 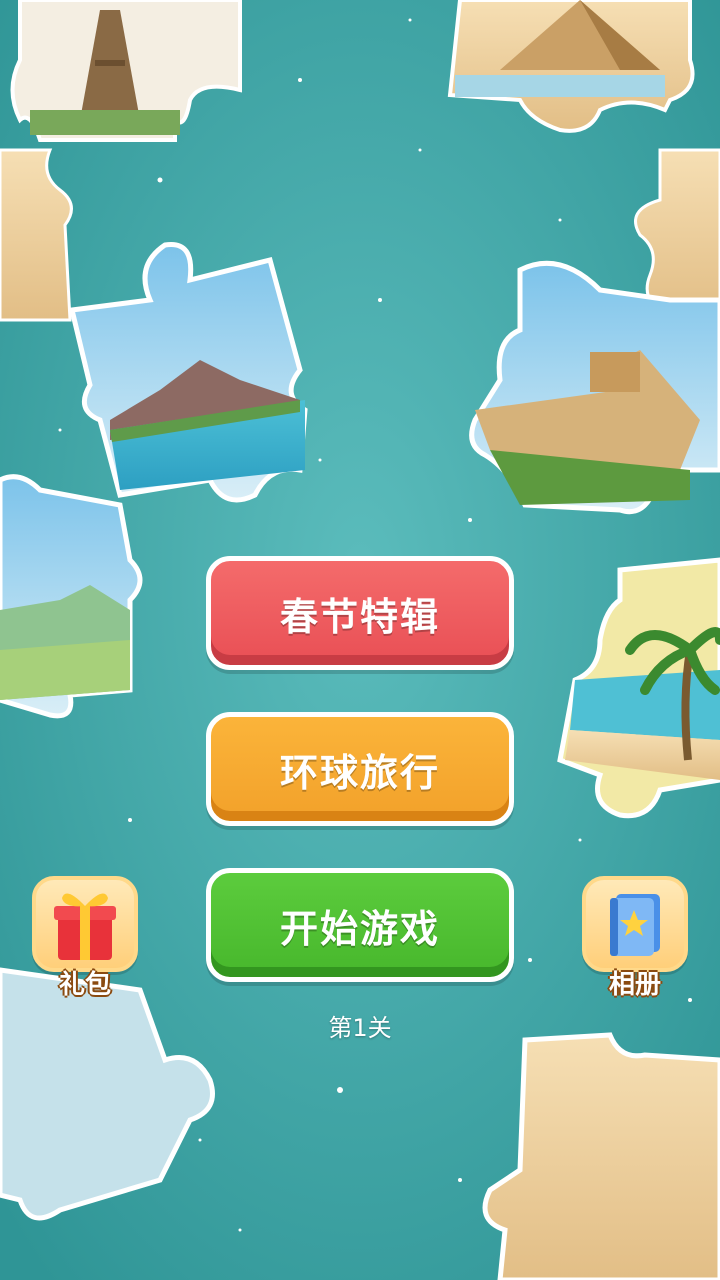 I want to click on gift-label: 礼包, so click(x=84, y=985).